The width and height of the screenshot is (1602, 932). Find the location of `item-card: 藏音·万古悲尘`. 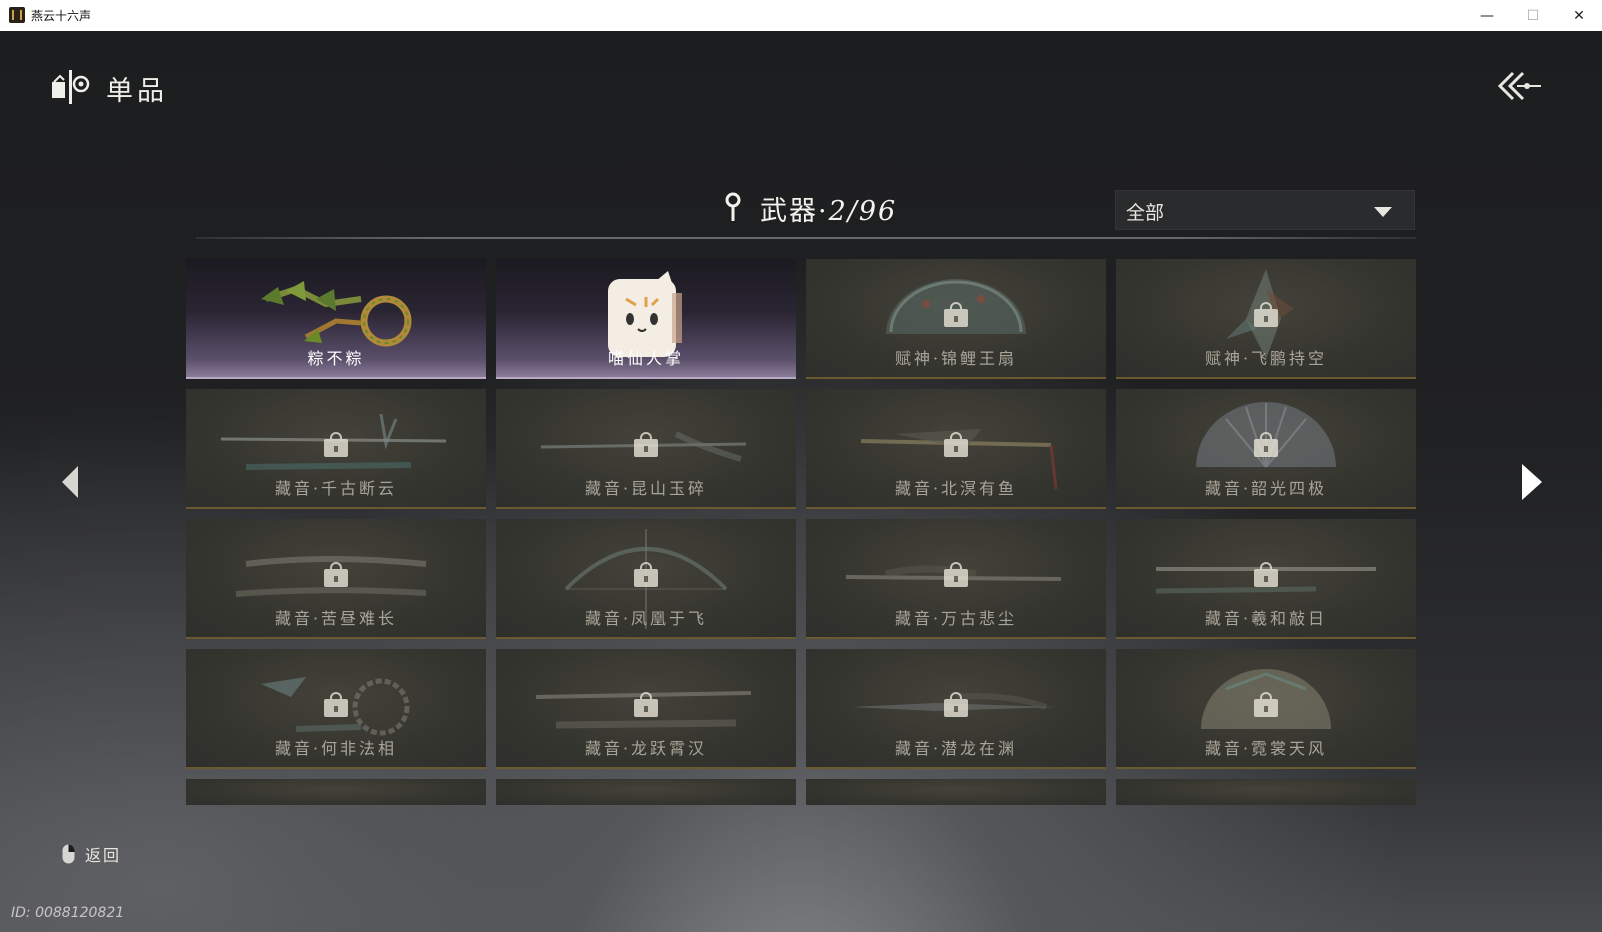

item-card: 藏音·万古悲尘 is located at coordinates (956, 579).